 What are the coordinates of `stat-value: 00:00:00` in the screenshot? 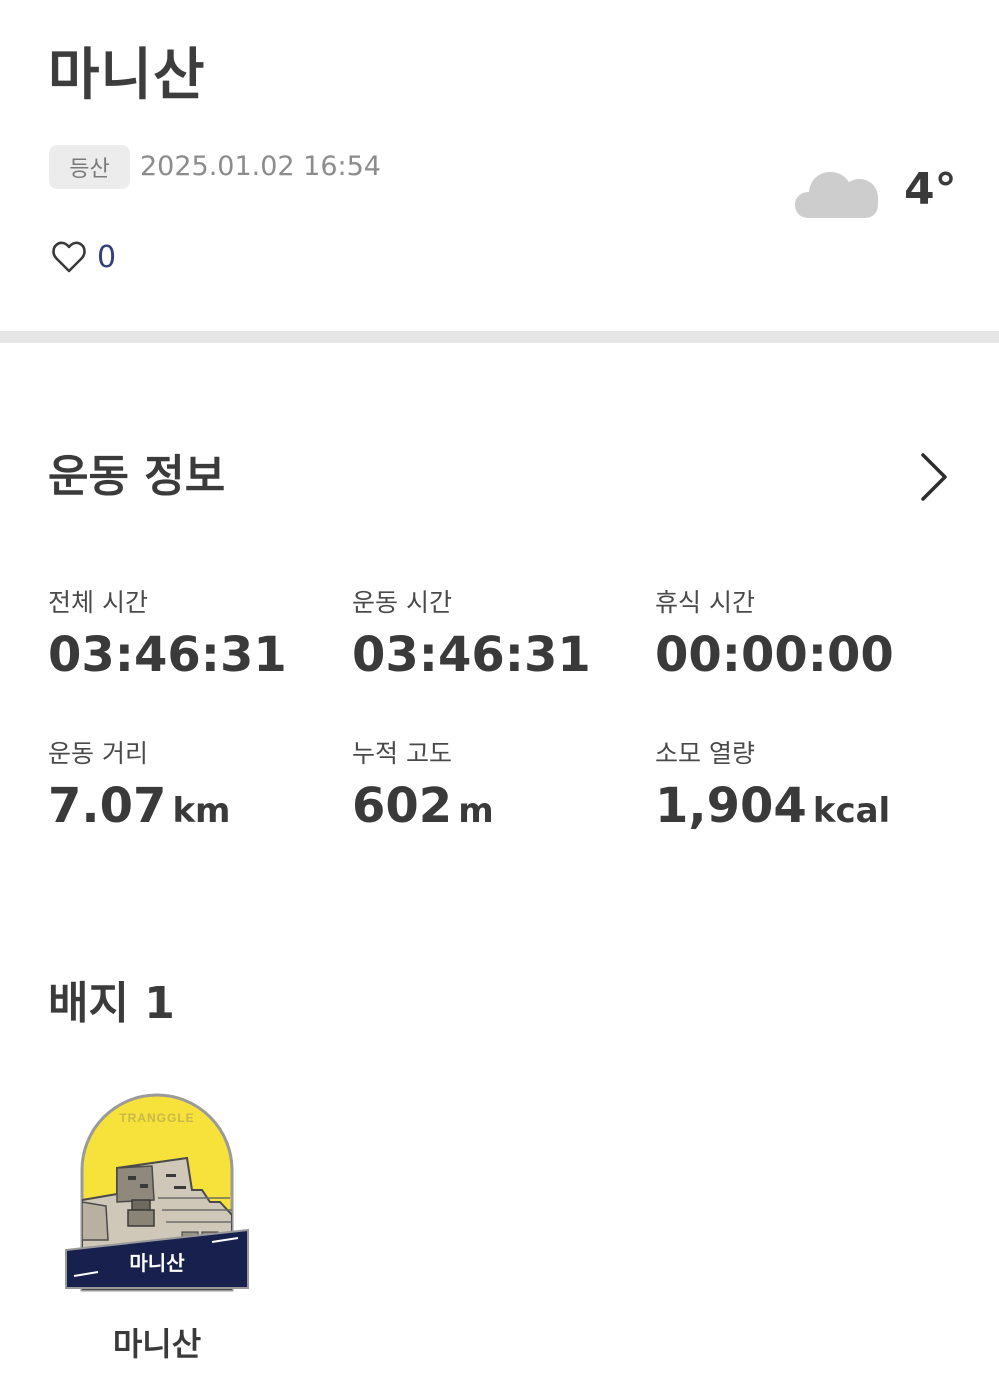 It's located at (800, 655).